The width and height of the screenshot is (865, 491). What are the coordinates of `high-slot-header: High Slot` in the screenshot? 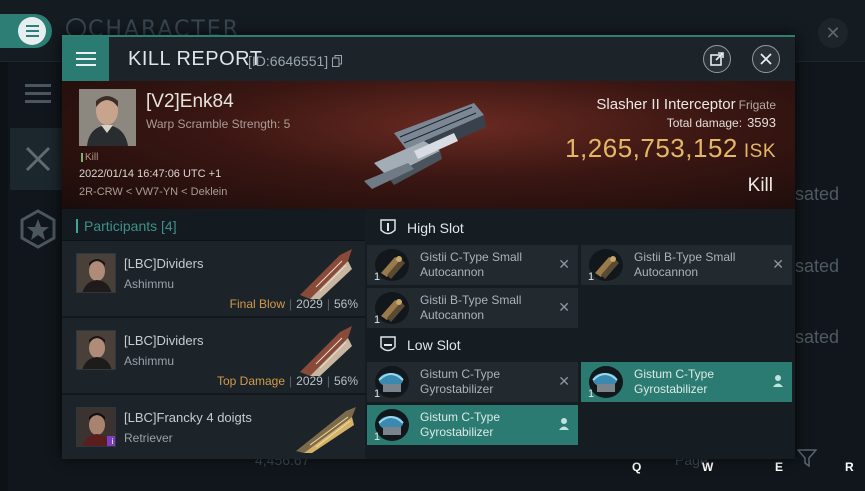 It's located at (580, 228).